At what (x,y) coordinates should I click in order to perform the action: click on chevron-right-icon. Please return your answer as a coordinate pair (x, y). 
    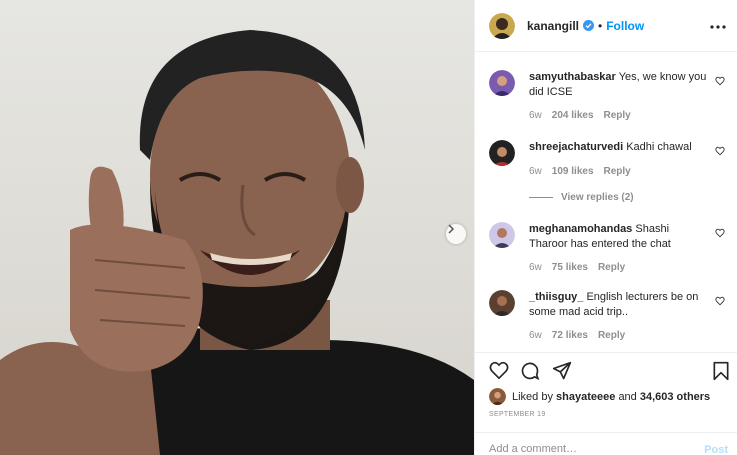
    Looking at the image, I should click on (451, 229).